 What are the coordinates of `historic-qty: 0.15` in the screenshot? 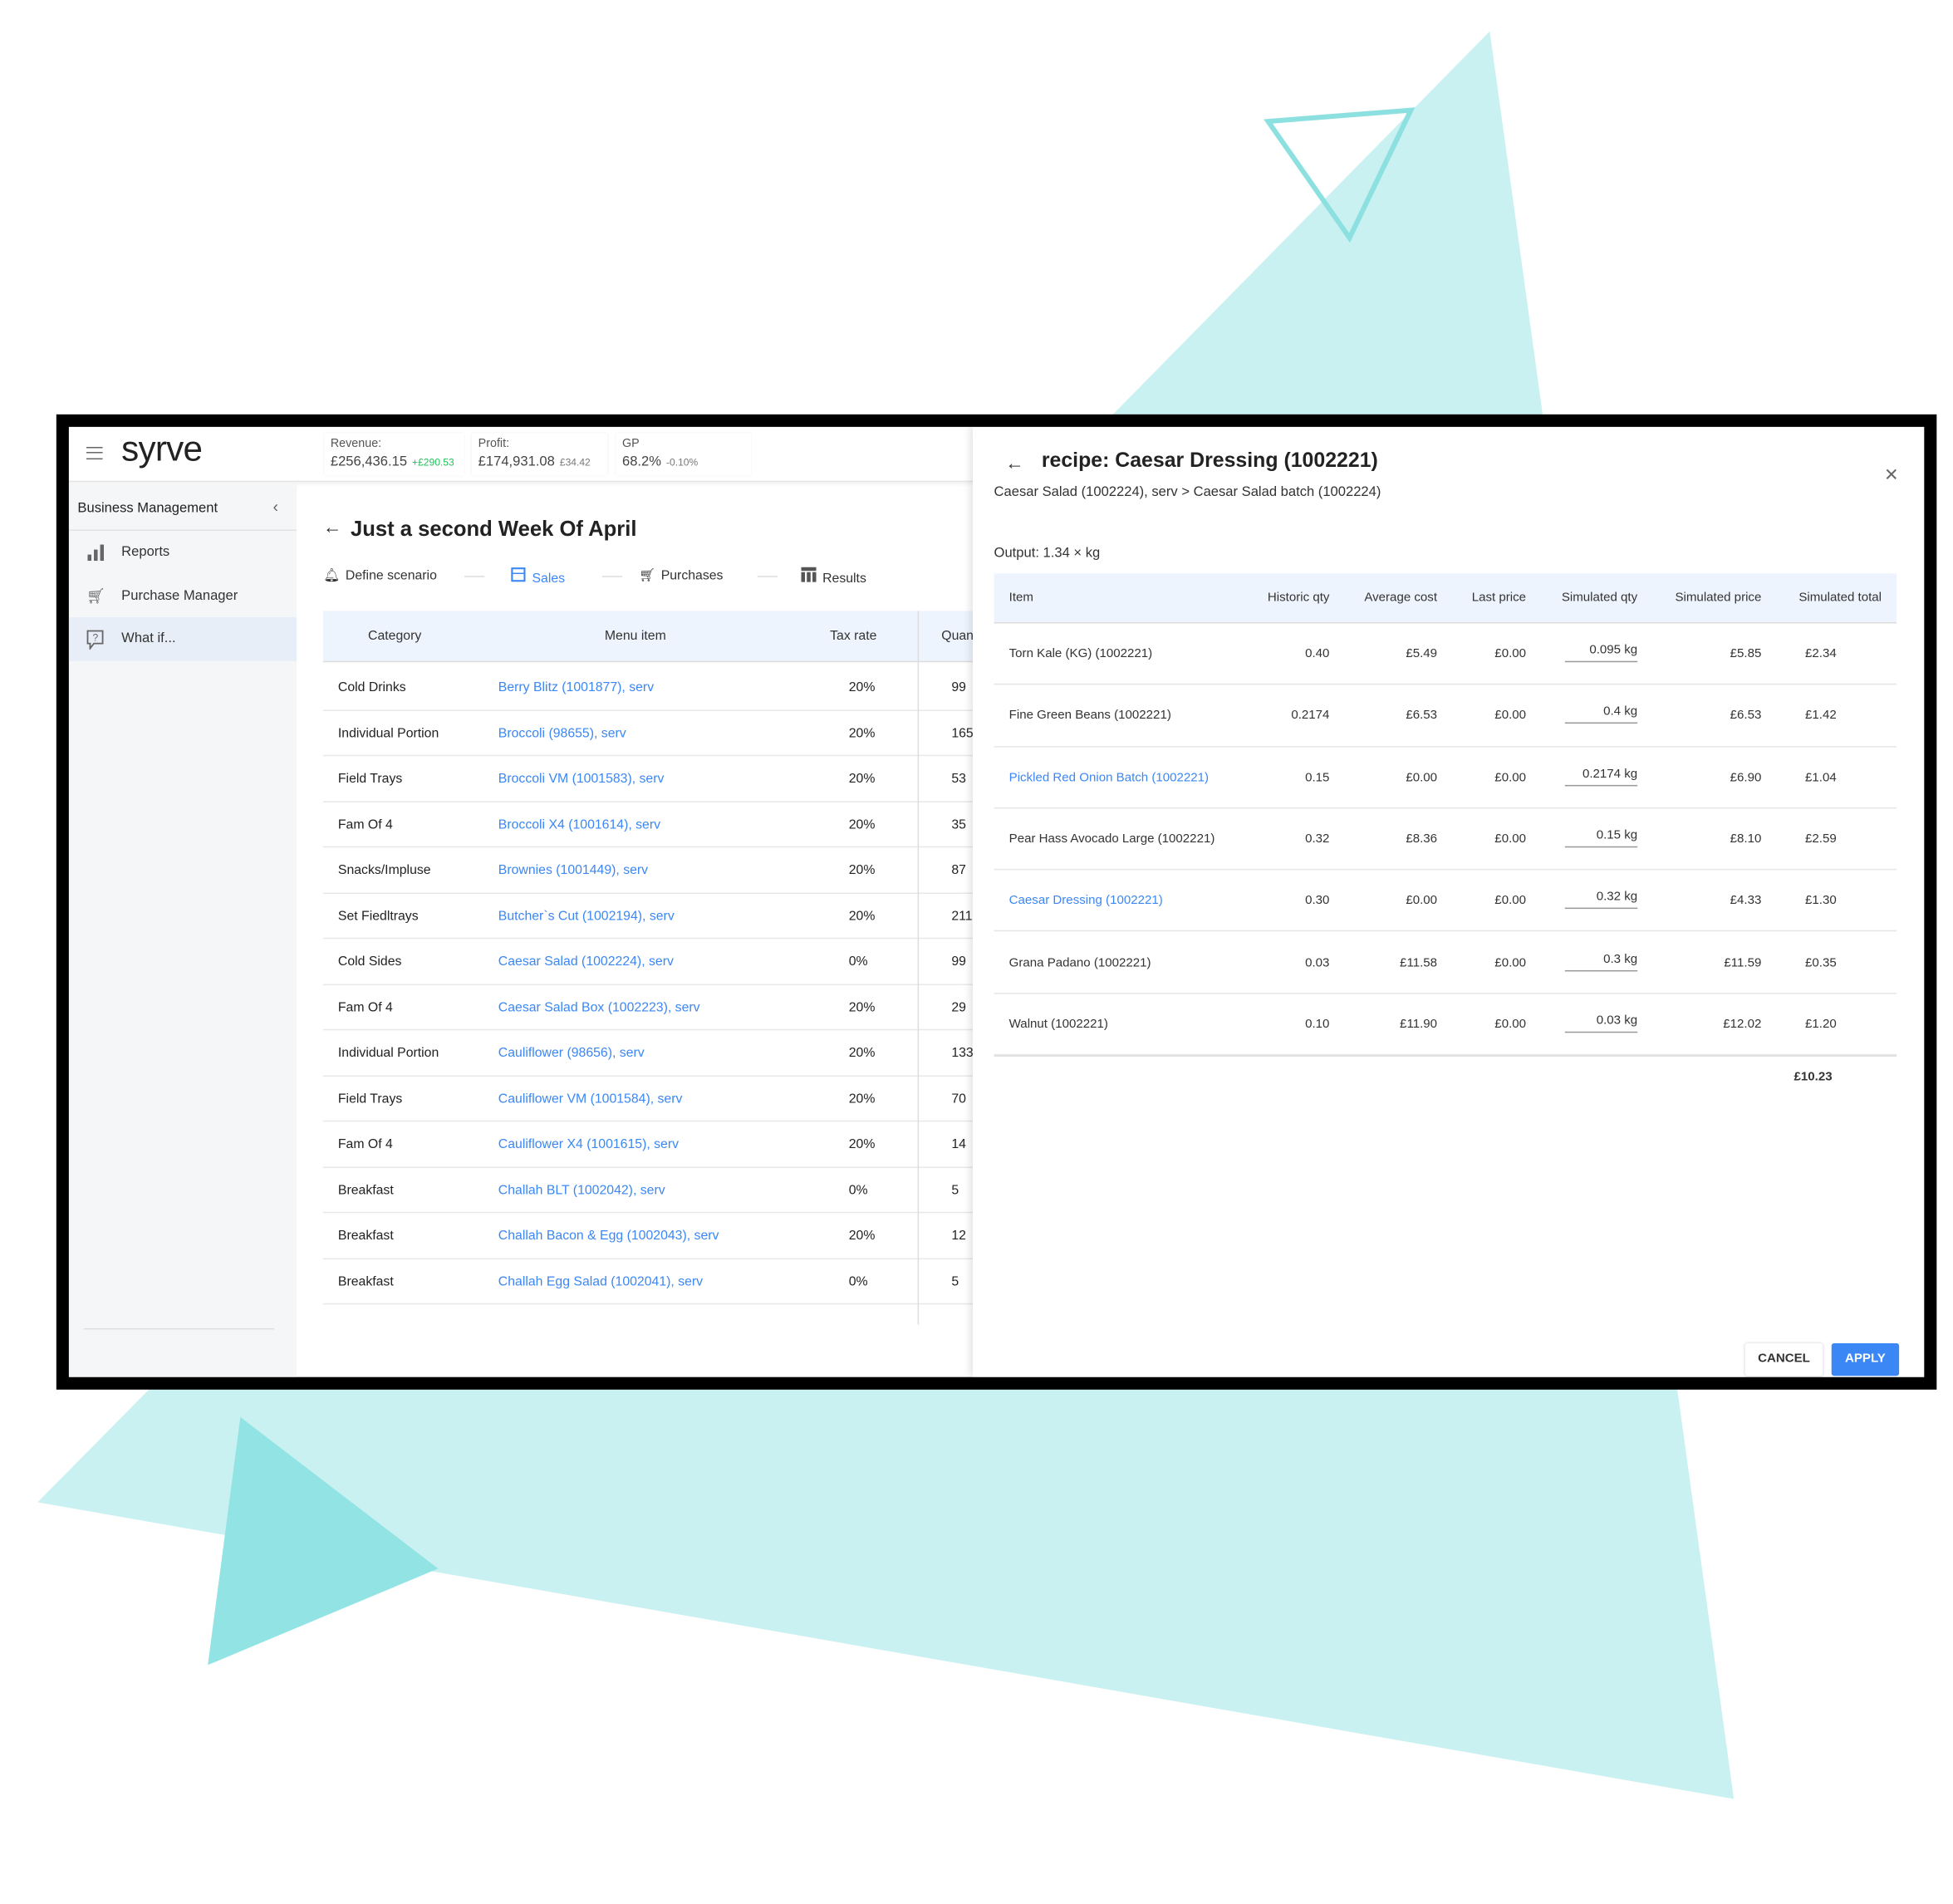 It's located at (1317, 777).